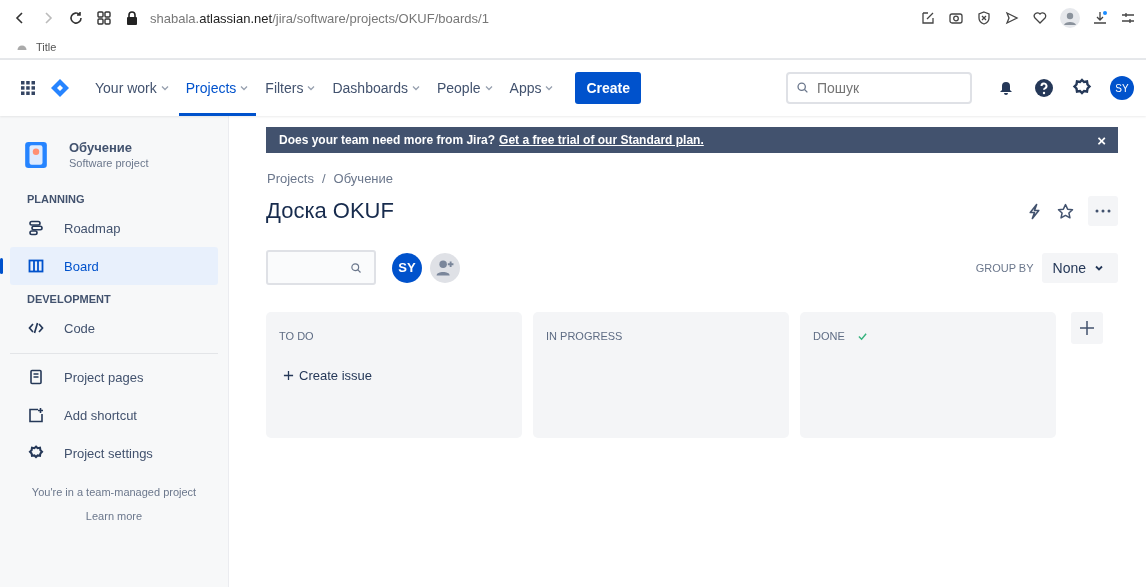 This screenshot has width=1146, height=587. Describe the element at coordinates (465, 88) in the screenshot. I see `nav-menu: People` at that location.